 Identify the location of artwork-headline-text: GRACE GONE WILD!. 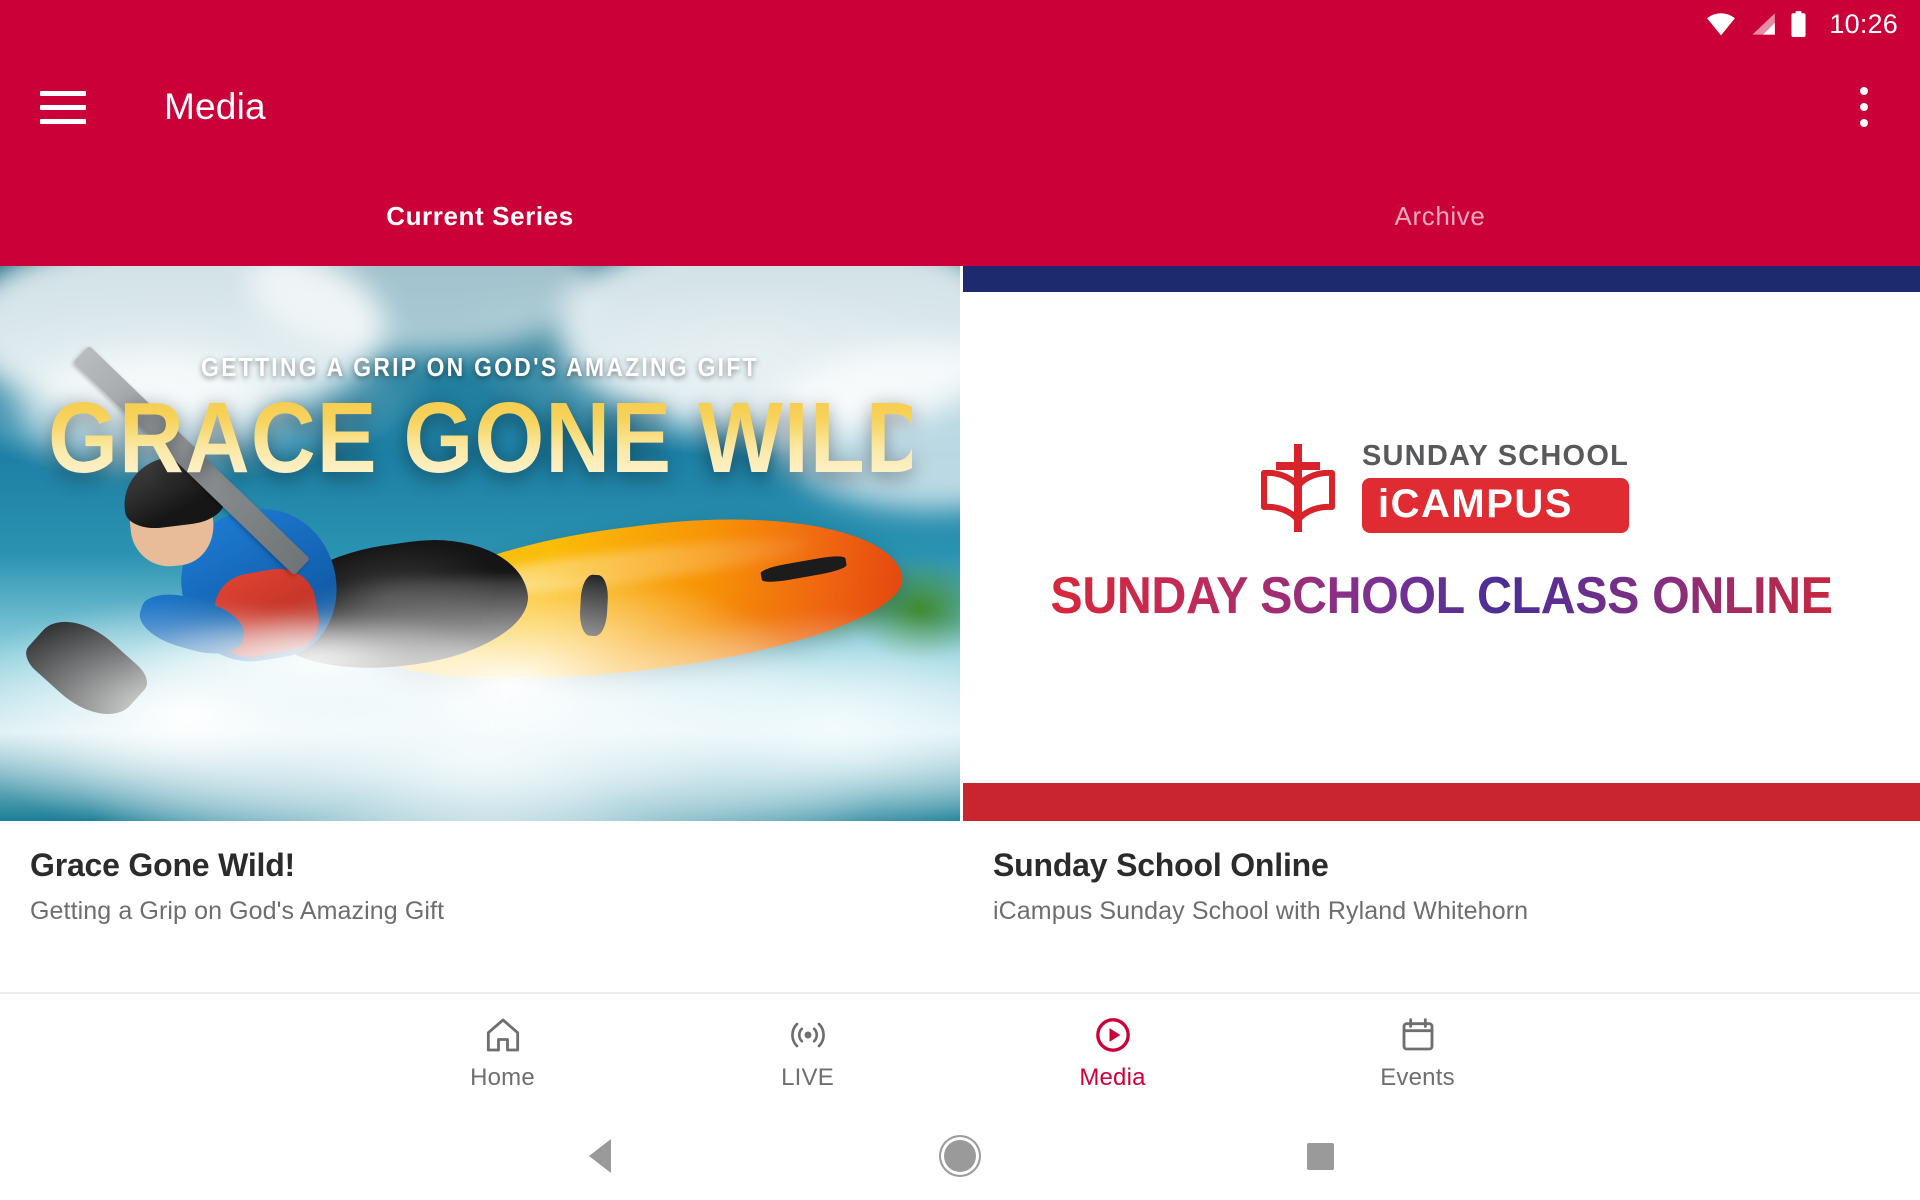
(504, 438).